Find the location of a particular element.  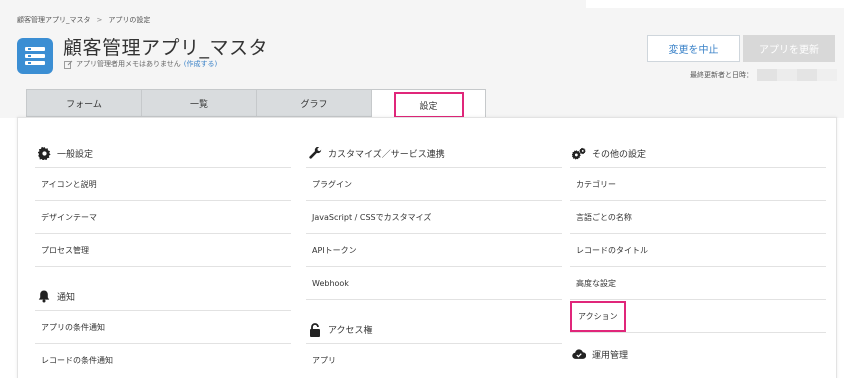

update-app-button: アプリを更新 is located at coordinates (789, 48).